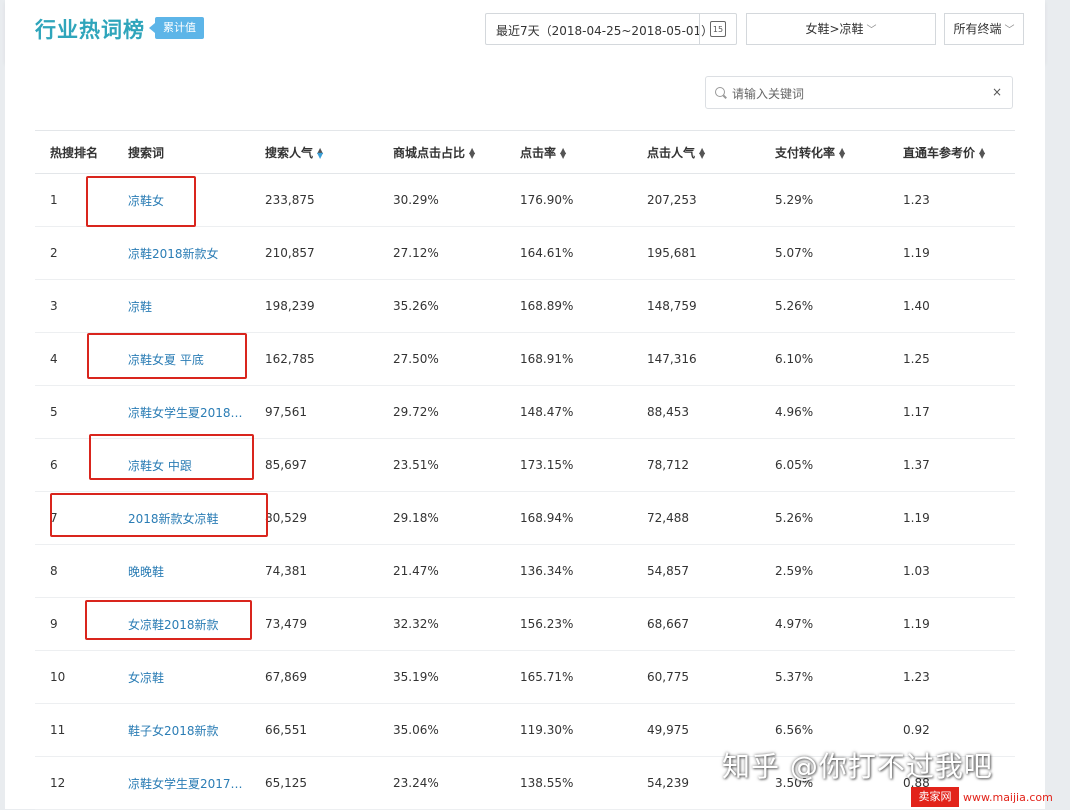  Describe the element at coordinates (568, 200) in the screenshot. I see `cell-ctr: 176.90%` at that location.